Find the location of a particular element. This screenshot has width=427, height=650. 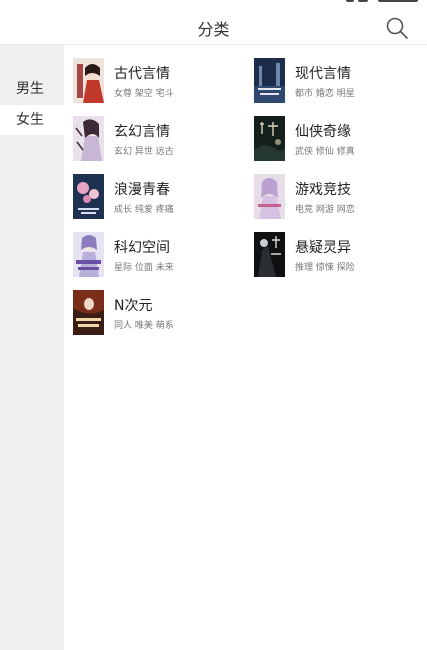

category-item-xianxia: 仙侠奇缘 武侠 修仙 修真 is located at coordinates (339, 140).